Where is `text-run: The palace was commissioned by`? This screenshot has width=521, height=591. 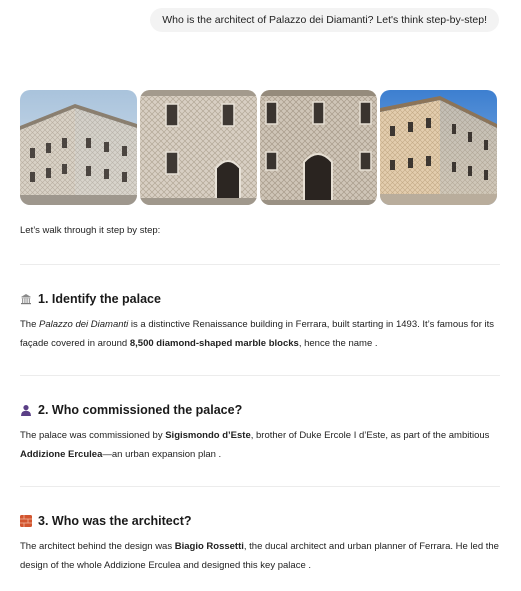
text-run: The palace was commissioned by is located at coordinates (93, 435).